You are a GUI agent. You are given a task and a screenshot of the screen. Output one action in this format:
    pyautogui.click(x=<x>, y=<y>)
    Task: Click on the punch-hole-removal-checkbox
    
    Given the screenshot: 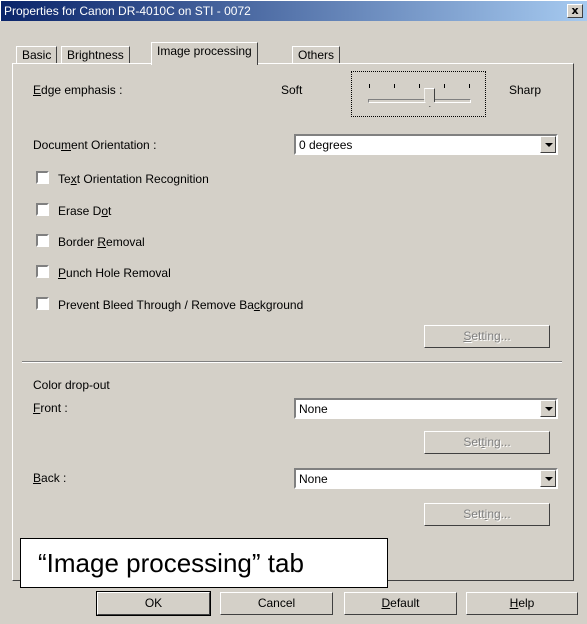 What is the action you would take?
    pyautogui.click(x=42, y=271)
    